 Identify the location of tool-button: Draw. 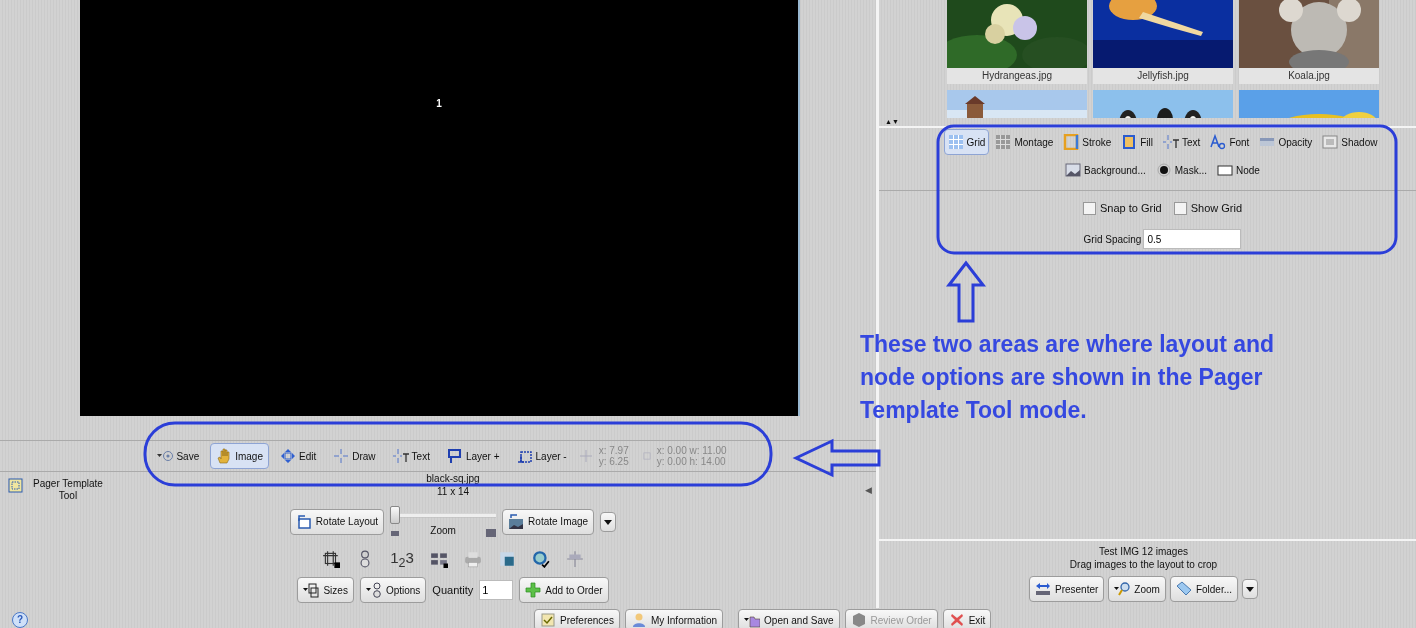
(354, 456).